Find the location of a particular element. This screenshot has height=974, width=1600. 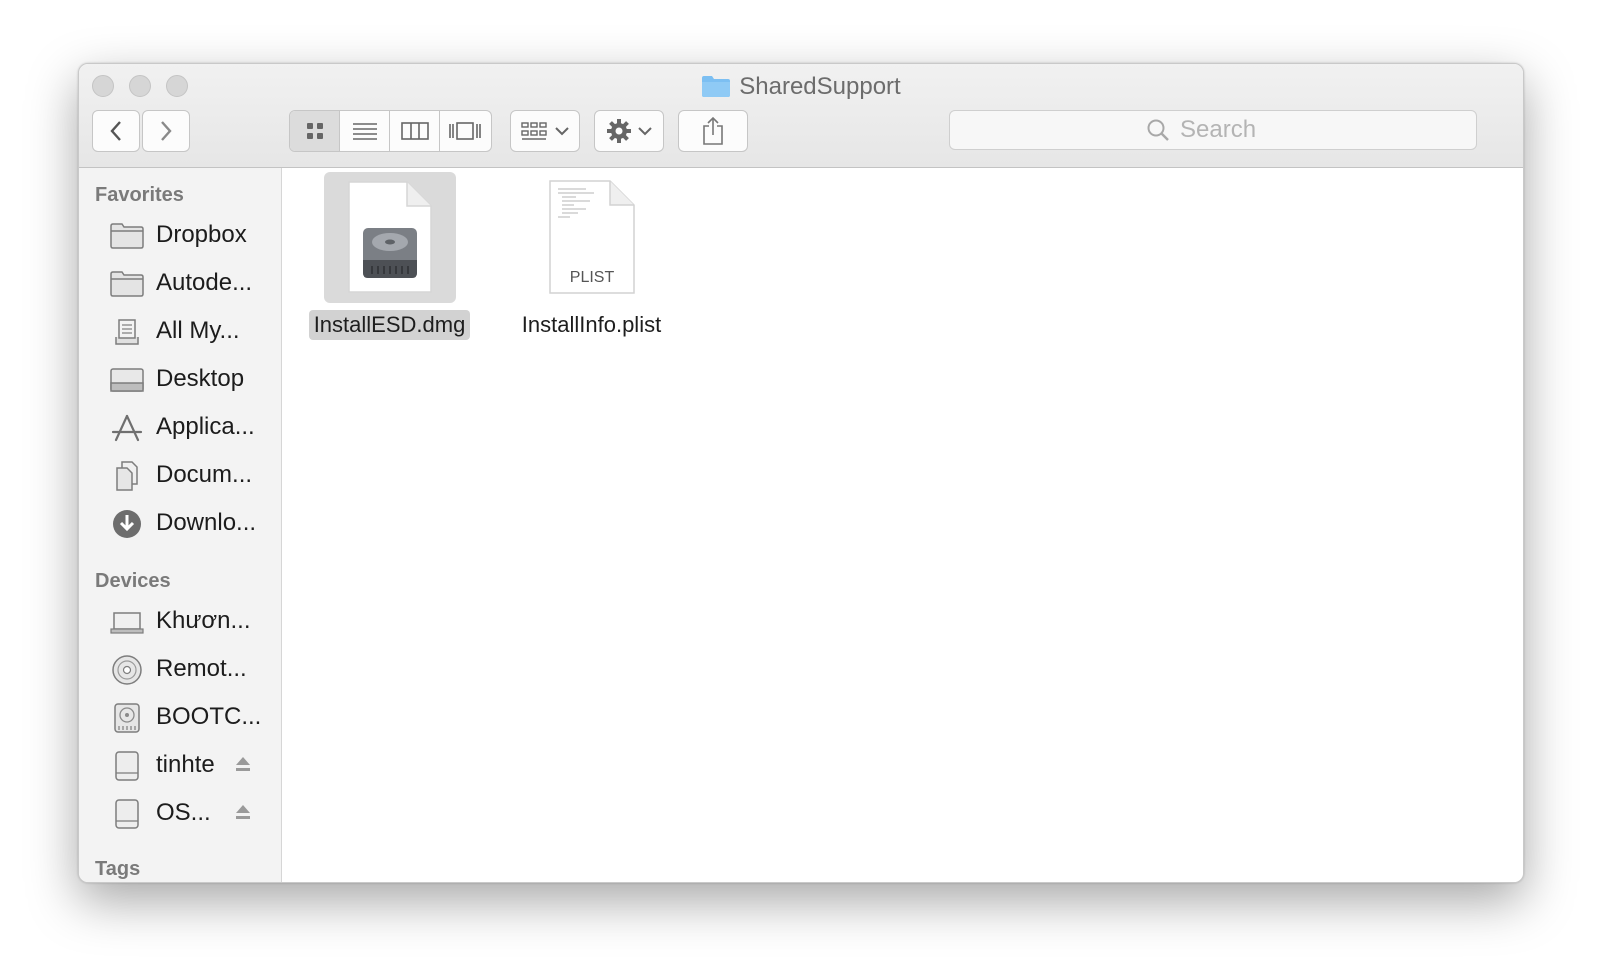

list-view-icon is located at coordinates (364, 131).